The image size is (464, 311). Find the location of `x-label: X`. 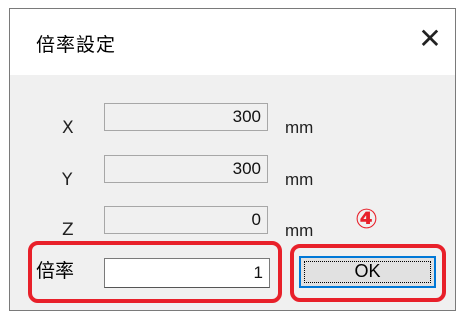

x-label: X is located at coordinates (68, 128).